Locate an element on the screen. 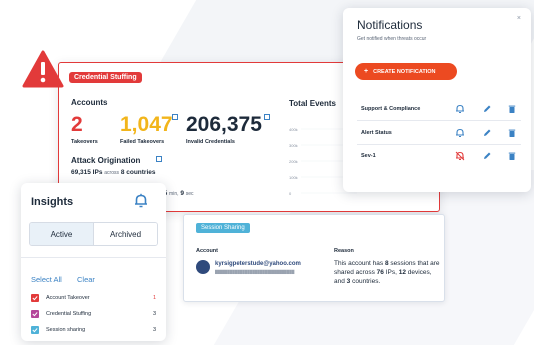 The width and height of the screenshot is (534, 345). create-notification-label: CREATE NOTIFICATION is located at coordinates (404, 71).